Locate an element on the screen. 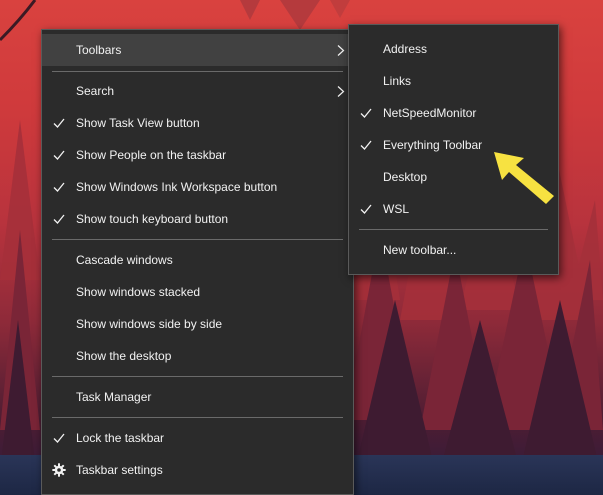  menu-item-windows-side-by-side: Show windows side by side is located at coordinates (197, 324).